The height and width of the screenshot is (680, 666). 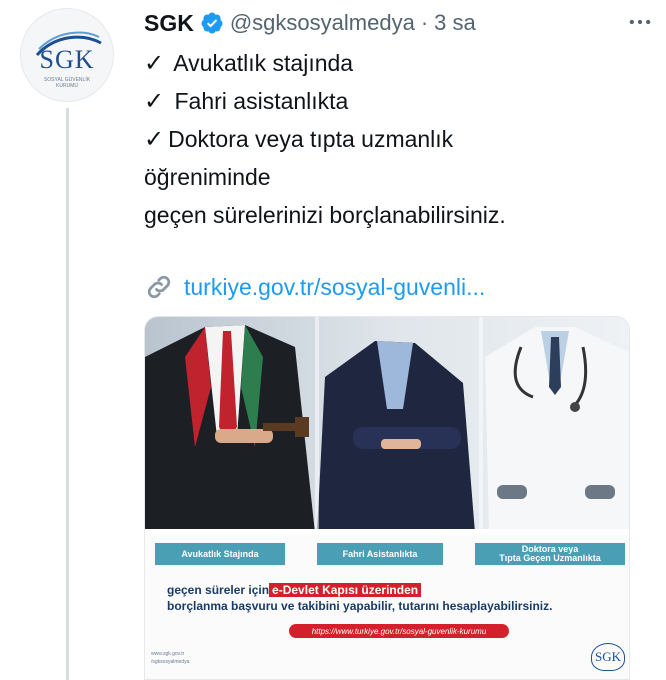 I want to click on media-band, so click(x=387, y=532).